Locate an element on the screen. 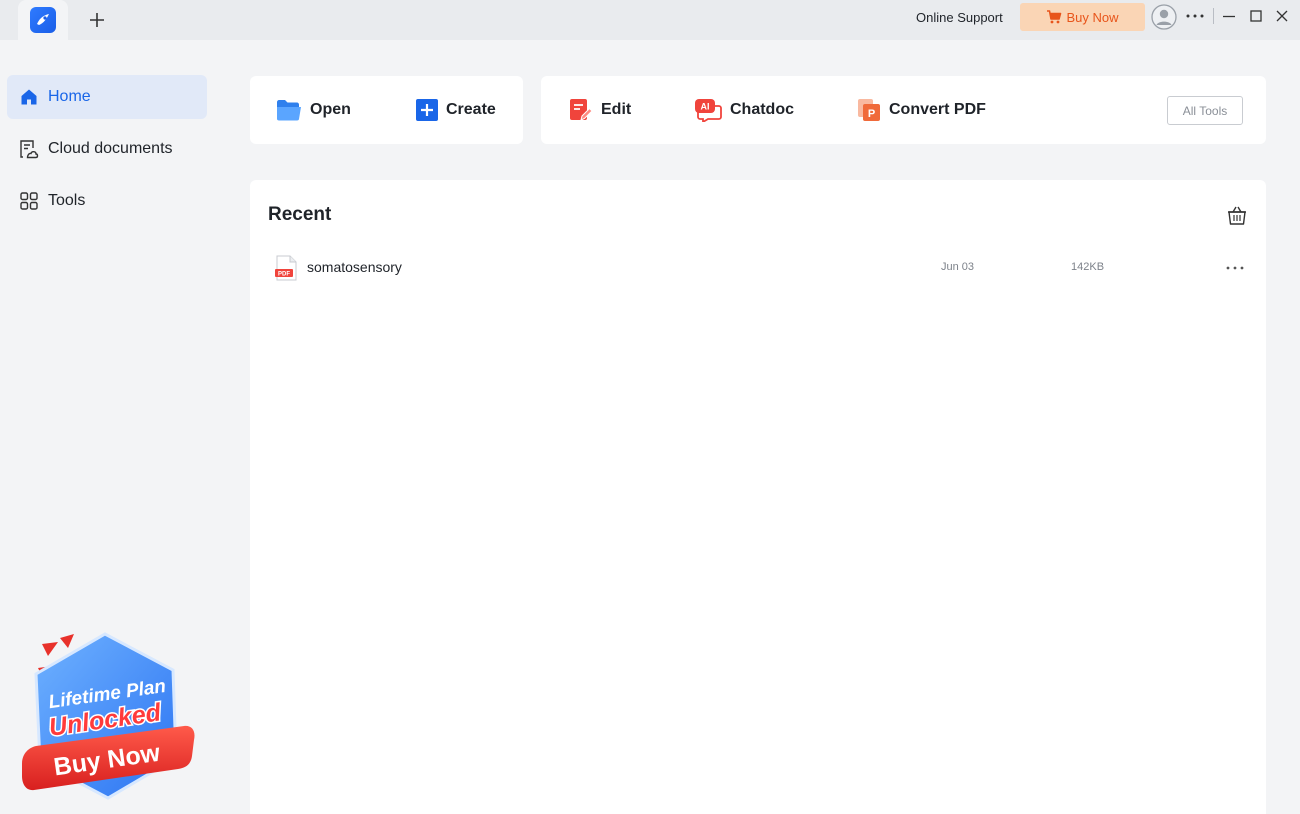 This screenshot has width=1300, height=814. ai-chat-icon: AI is located at coordinates (708, 110).